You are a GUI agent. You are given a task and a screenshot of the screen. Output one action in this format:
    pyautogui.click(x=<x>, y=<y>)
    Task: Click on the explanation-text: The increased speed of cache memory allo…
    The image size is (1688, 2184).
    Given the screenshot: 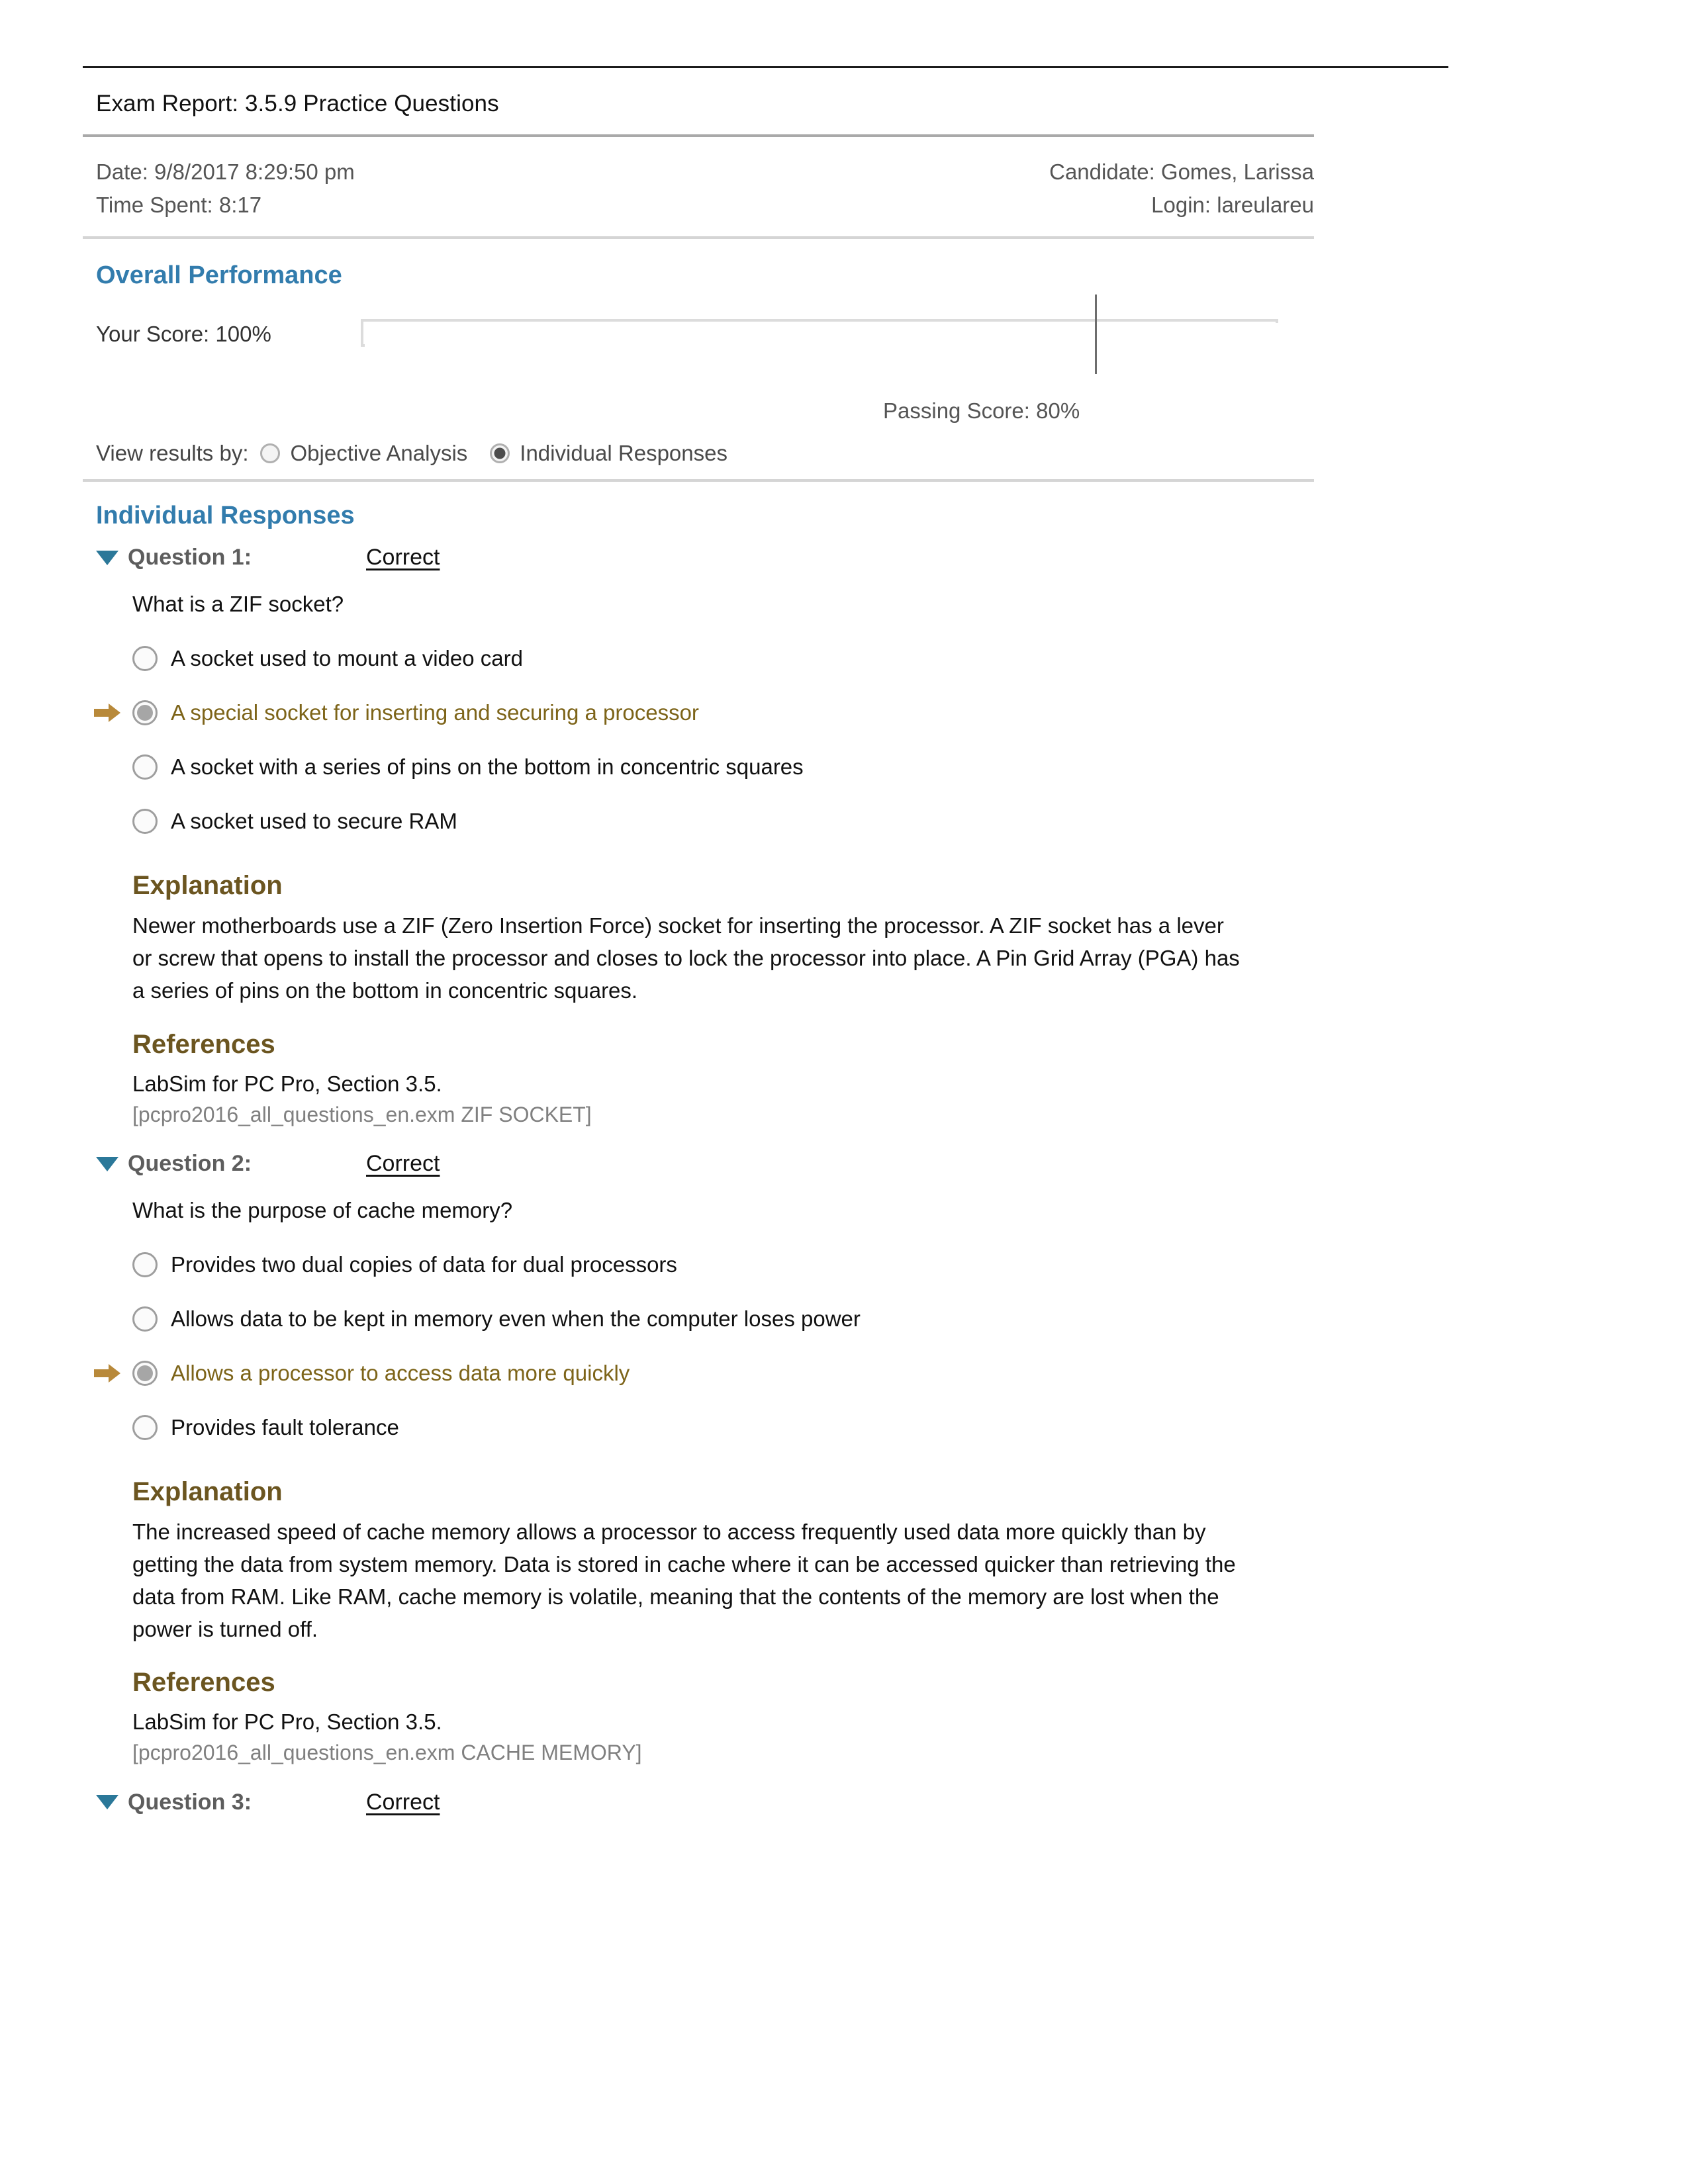 What is the action you would take?
    pyautogui.click(x=684, y=1581)
    